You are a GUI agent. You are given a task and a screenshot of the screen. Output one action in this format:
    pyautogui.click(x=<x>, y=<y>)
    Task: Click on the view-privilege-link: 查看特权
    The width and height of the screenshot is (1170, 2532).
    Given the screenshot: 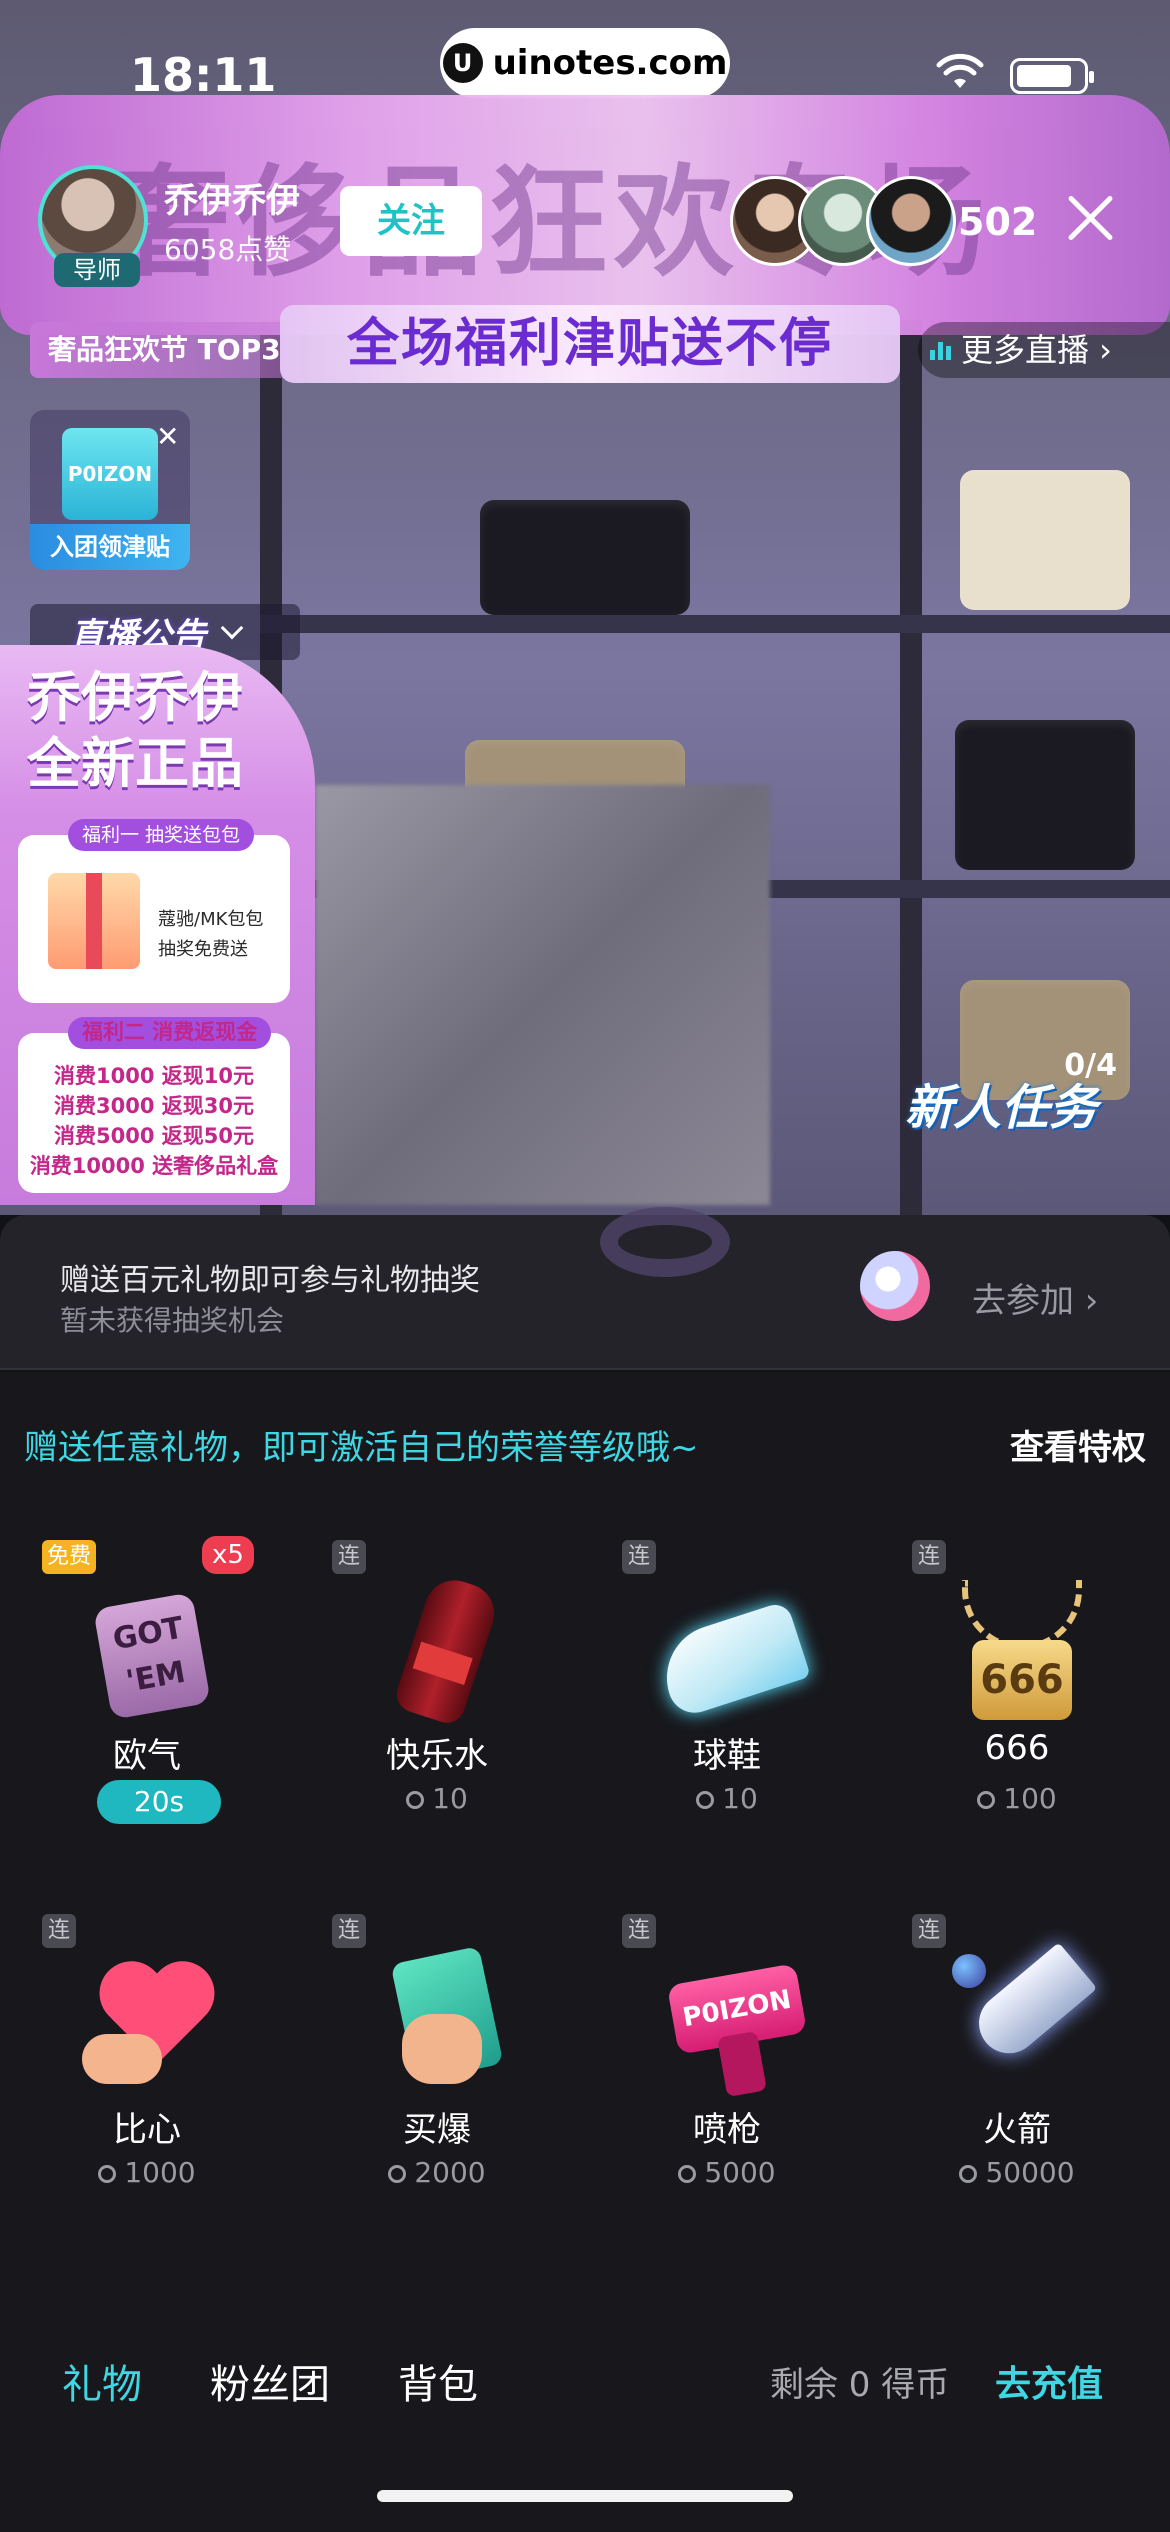 What is the action you would take?
    pyautogui.click(x=1078, y=1444)
    